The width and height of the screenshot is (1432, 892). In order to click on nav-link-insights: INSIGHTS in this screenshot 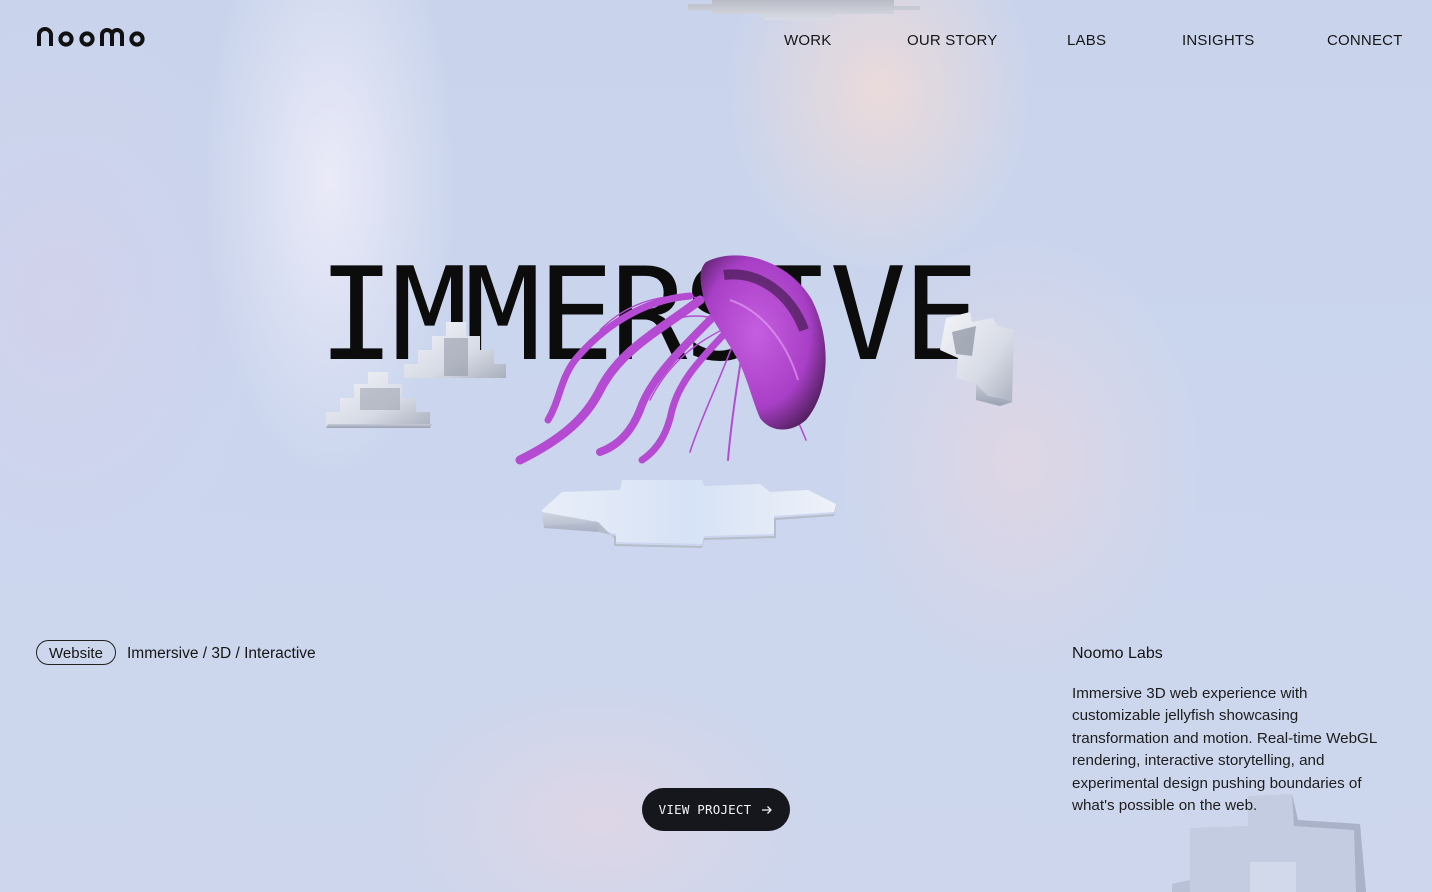, I will do `click(1218, 40)`.